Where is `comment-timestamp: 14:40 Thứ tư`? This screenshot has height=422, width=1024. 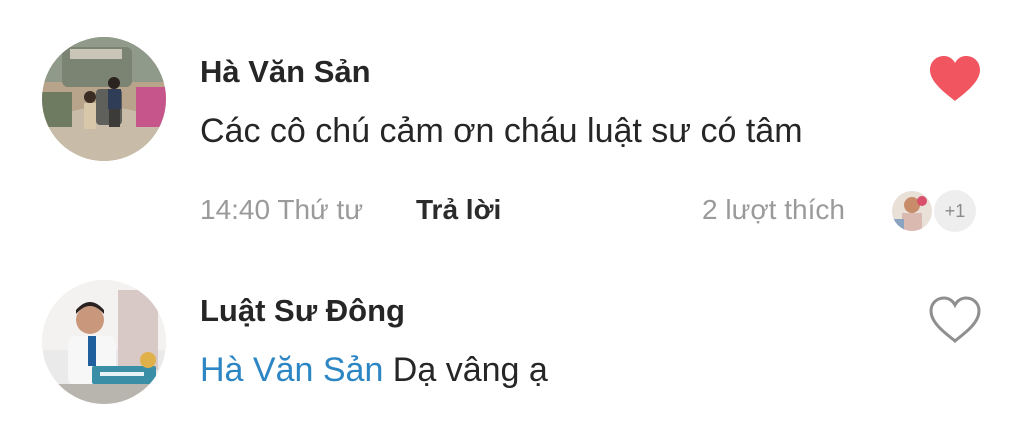 comment-timestamp: 14:40 Thứ tư is located at coordinates (282, 209).